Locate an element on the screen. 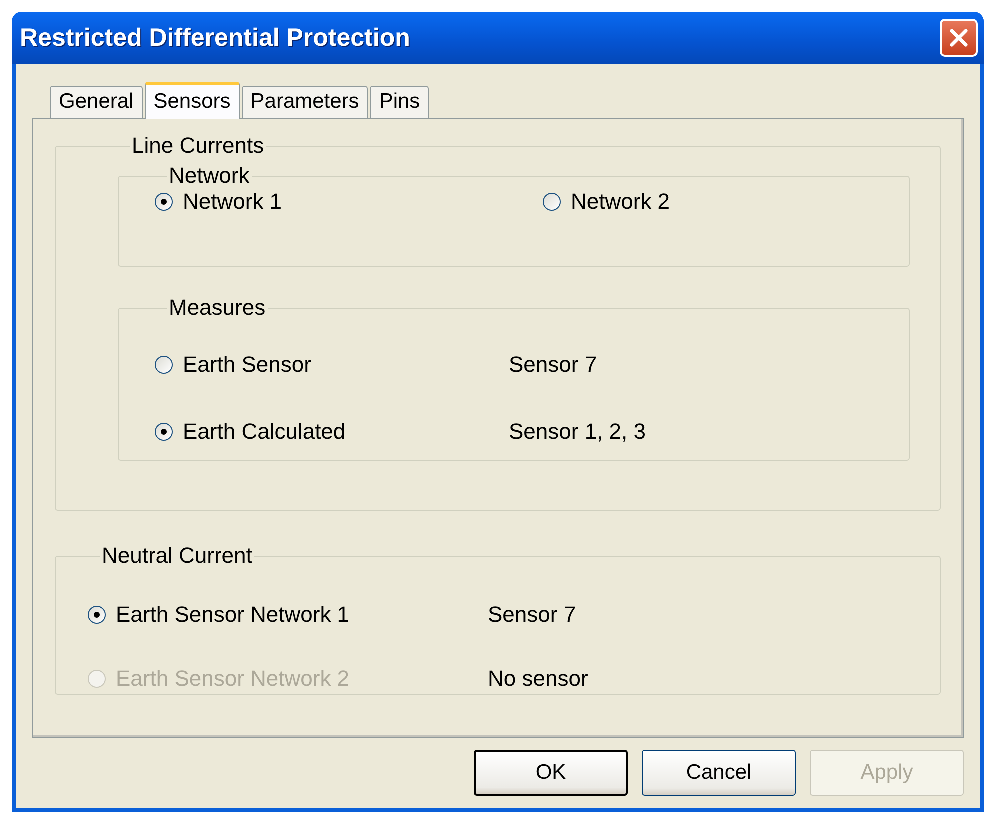 The image size is (991, 814). tab: Parameters is located at coordinates (305, 102).